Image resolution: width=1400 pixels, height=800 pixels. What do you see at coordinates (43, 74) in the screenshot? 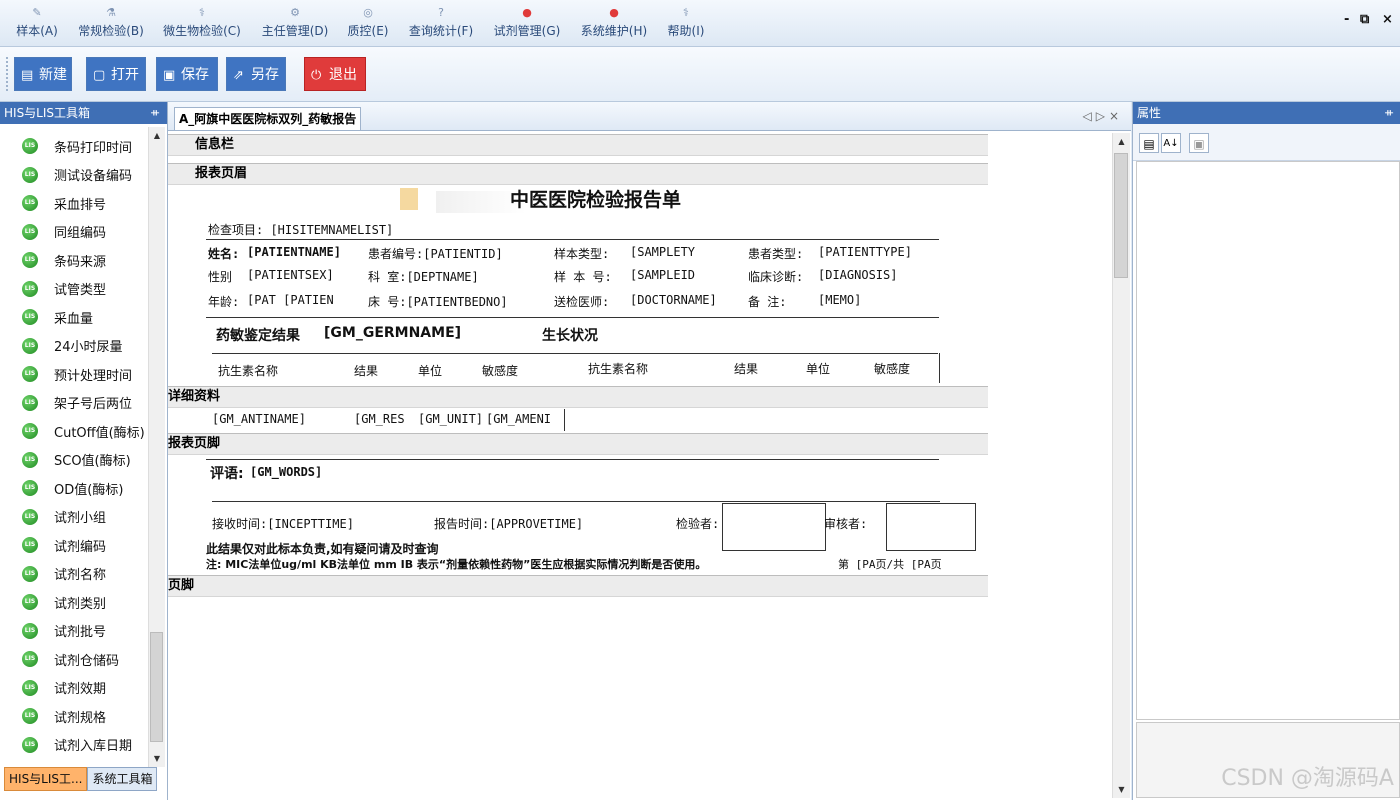
I see `new-button: ▤ 新建` at bounding box center [43, 74].